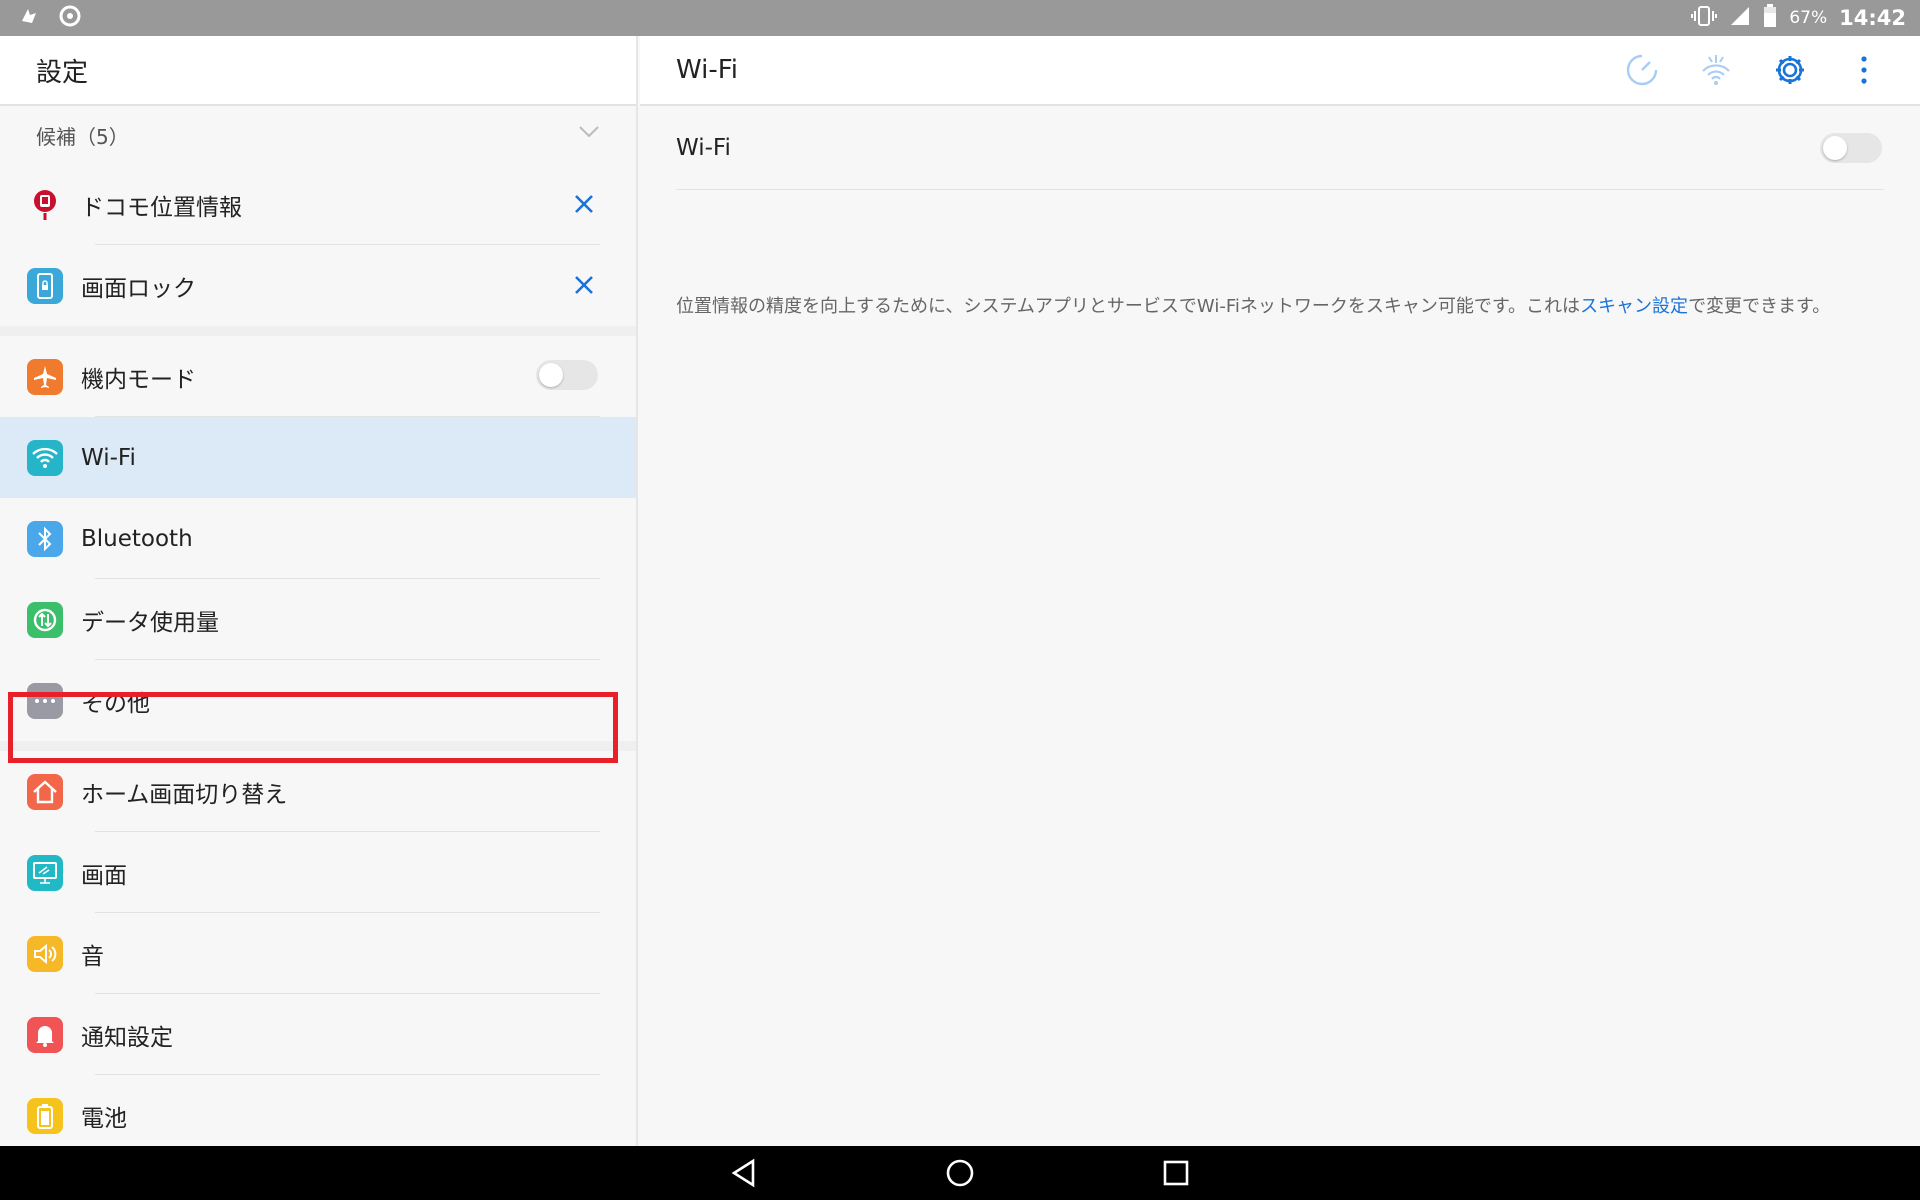  I want to click on sidebar-item-sound: 音, so click(318, 953).